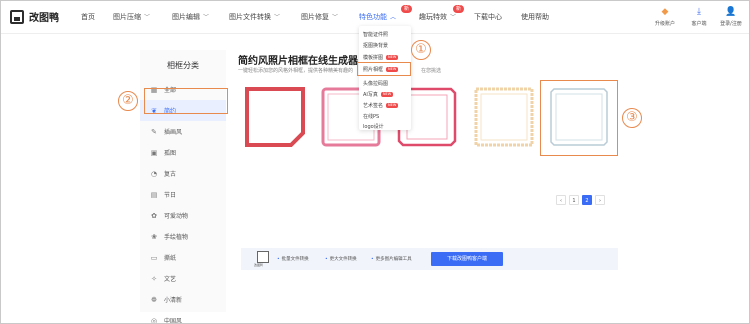  Describe the element at coordinates (154, 89) in the screenshot. I see `grid-icon: ▦` at that location.